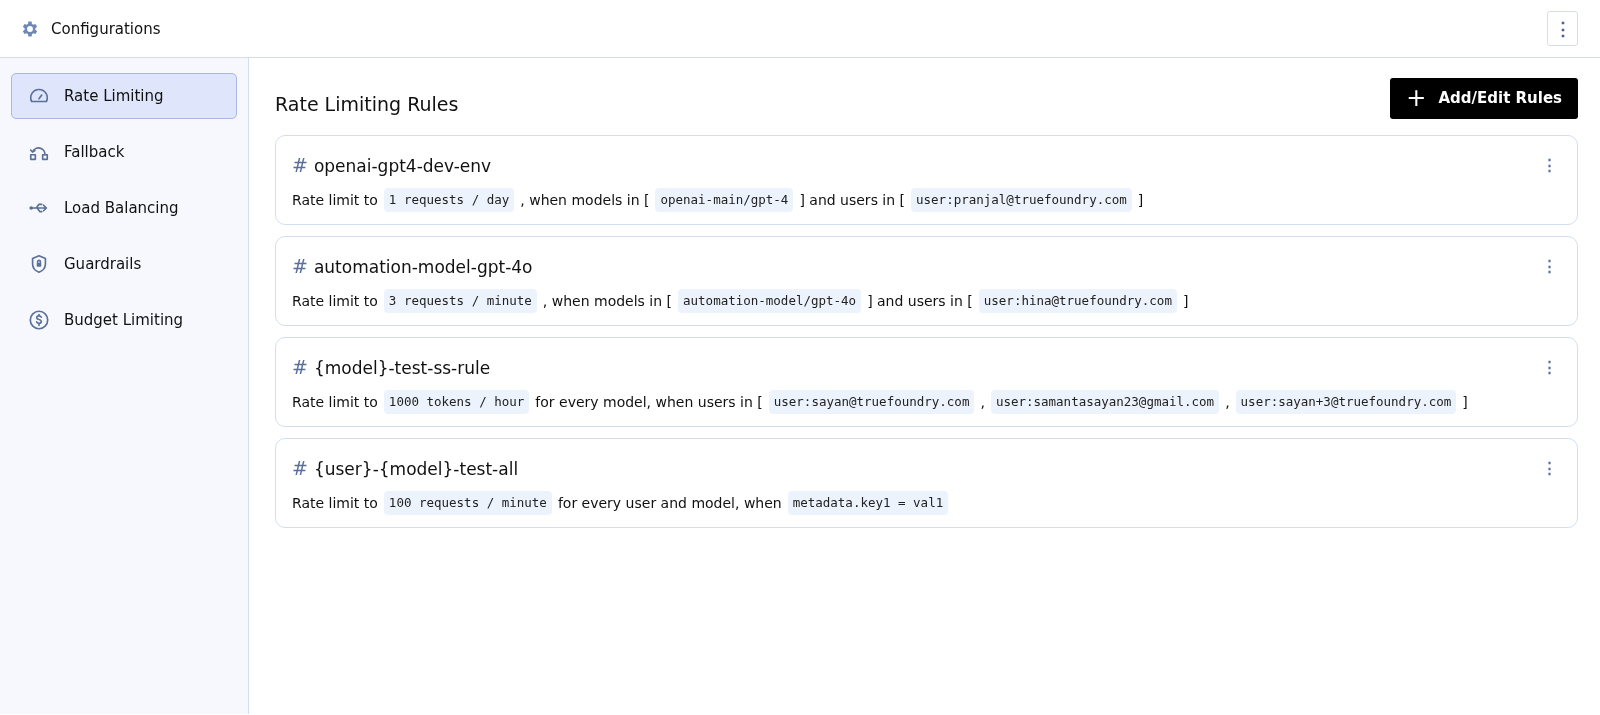 The height and width of the screenshot is (715, 1600). Describe the element at coordinates (124, 264) in the screenshot. I see `sidebar-item: Guardrails` at that location.